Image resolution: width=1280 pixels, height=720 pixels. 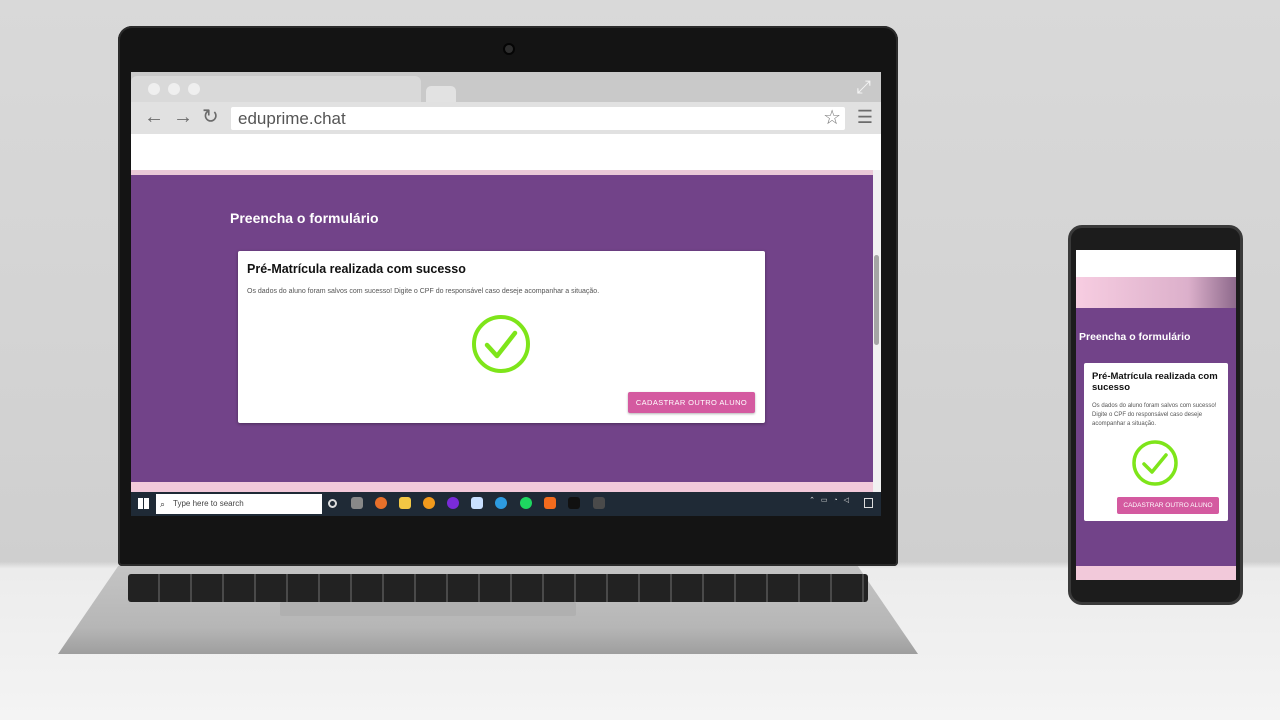 What do you see at coordinates (174, 89) in the screenshot?
I see `minimize-window-button` at bounding box center [174, 89].